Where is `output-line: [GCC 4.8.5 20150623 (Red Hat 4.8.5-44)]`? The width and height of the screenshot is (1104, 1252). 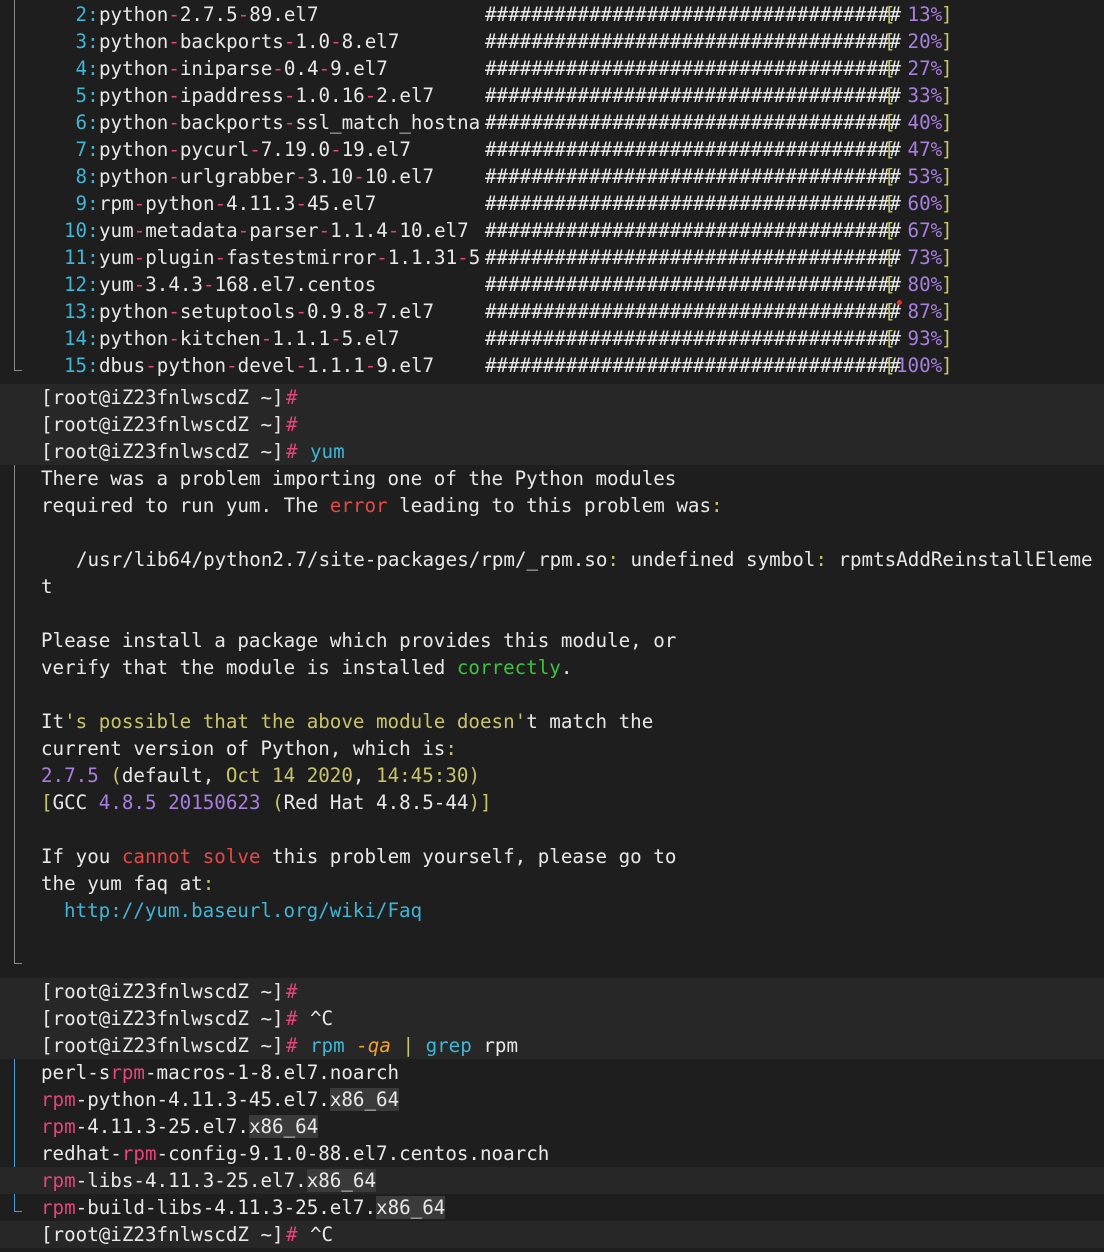
output-line: [GCC 4.8.5 20150623 (Red Hat 4.8.5-44)] is located at coordinates (552, 802).